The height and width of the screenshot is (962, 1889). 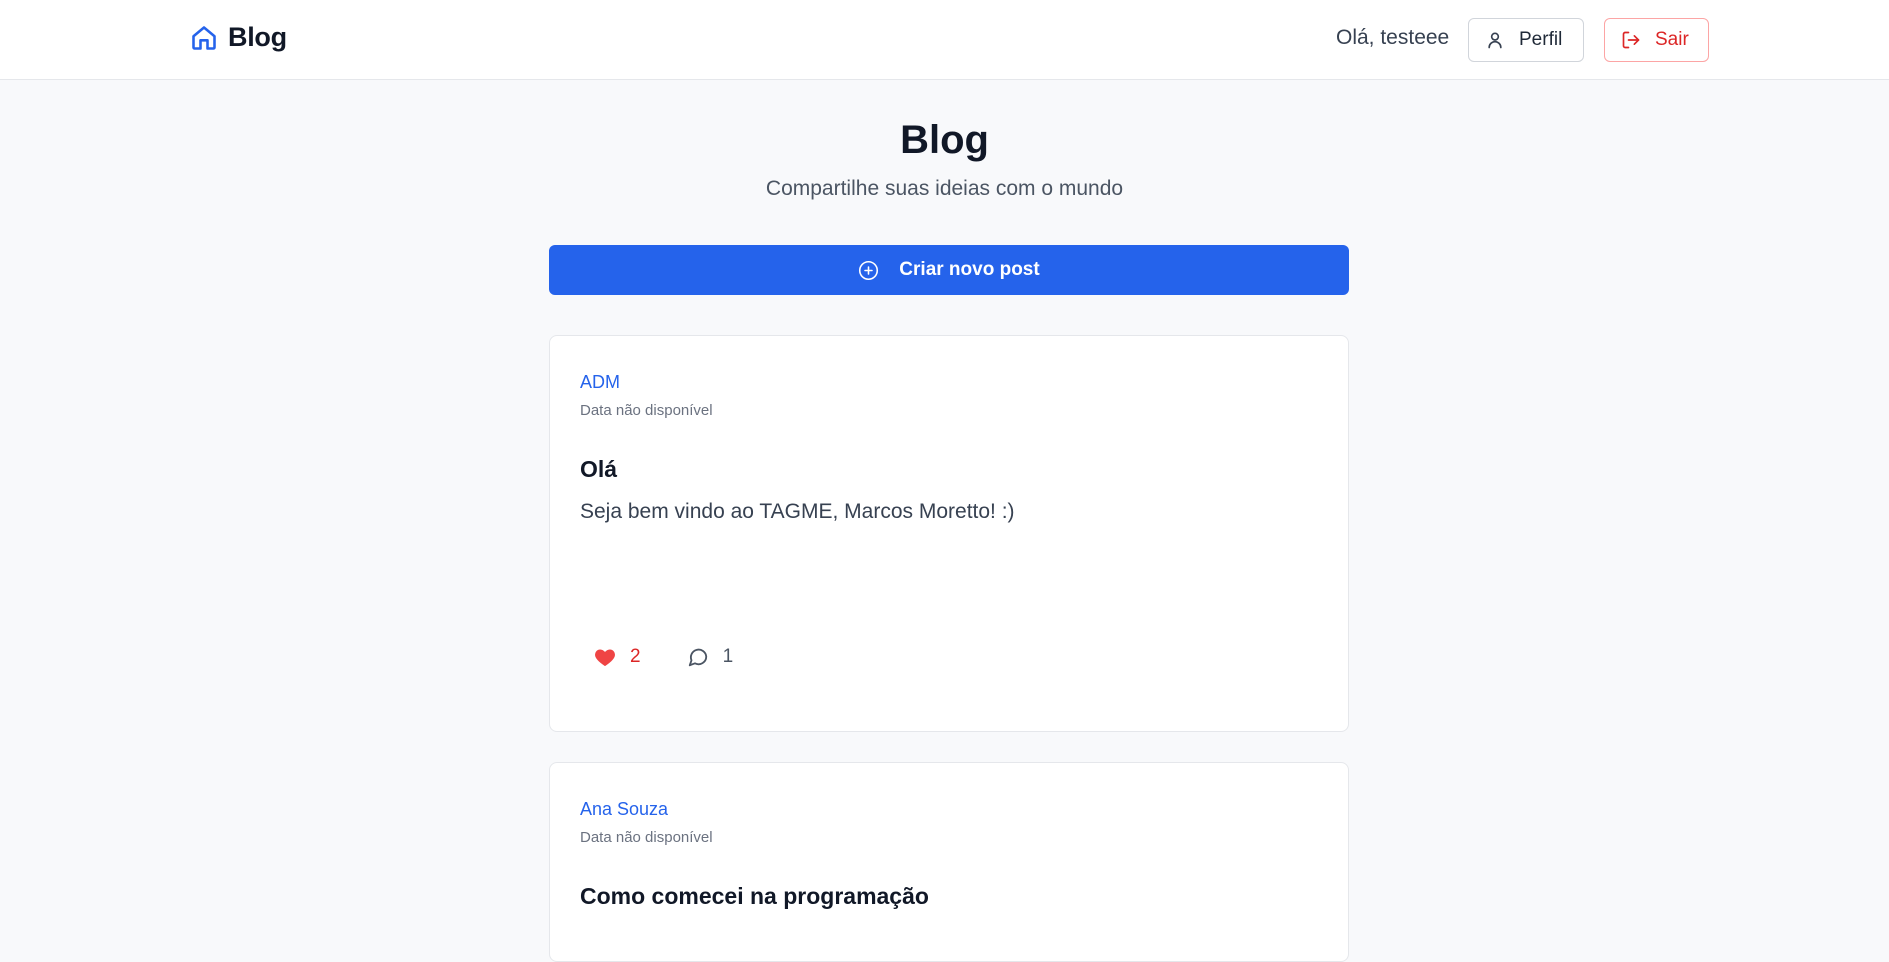 What do you see at coordinates (697, 657) in the screenshot?
I see `message-circle-icon` at bounding box center [697, 657].